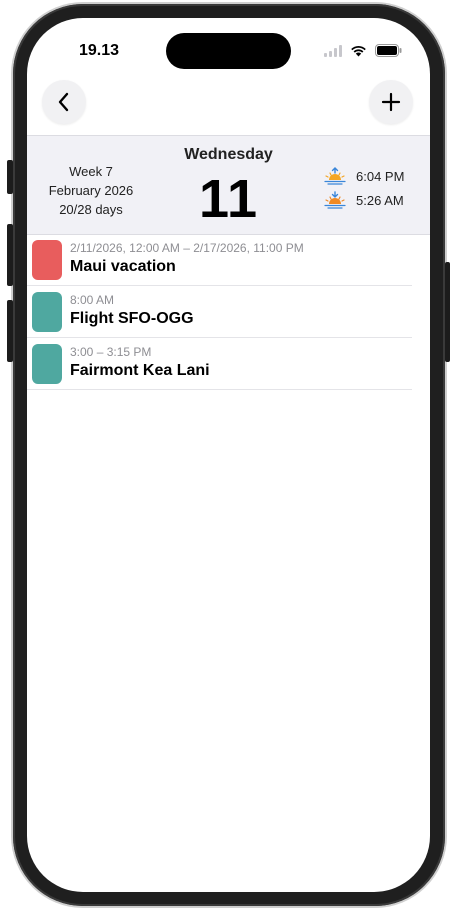  Describe the element at coordinates (228, 51) in the screenshot. I see `dynamic-island` at that location.